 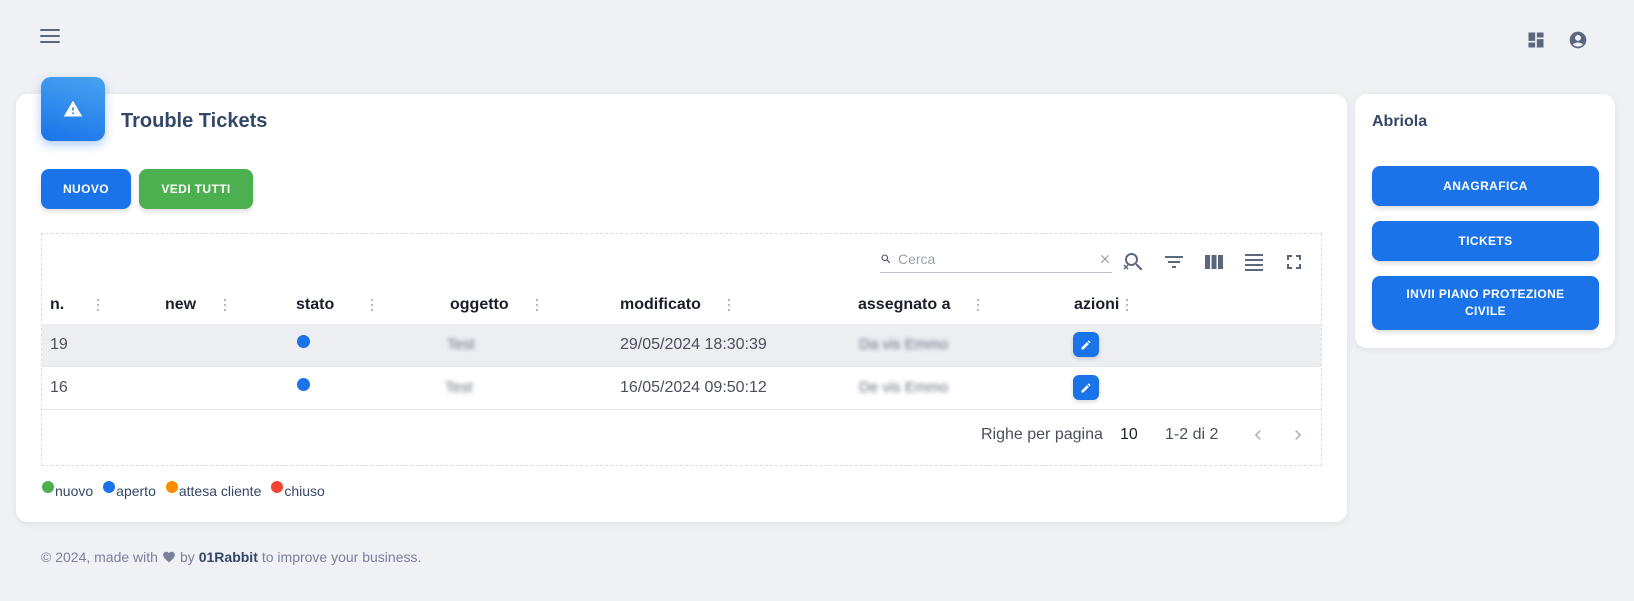 I want to click on cell-n: 19, so click(x=59, y=344).